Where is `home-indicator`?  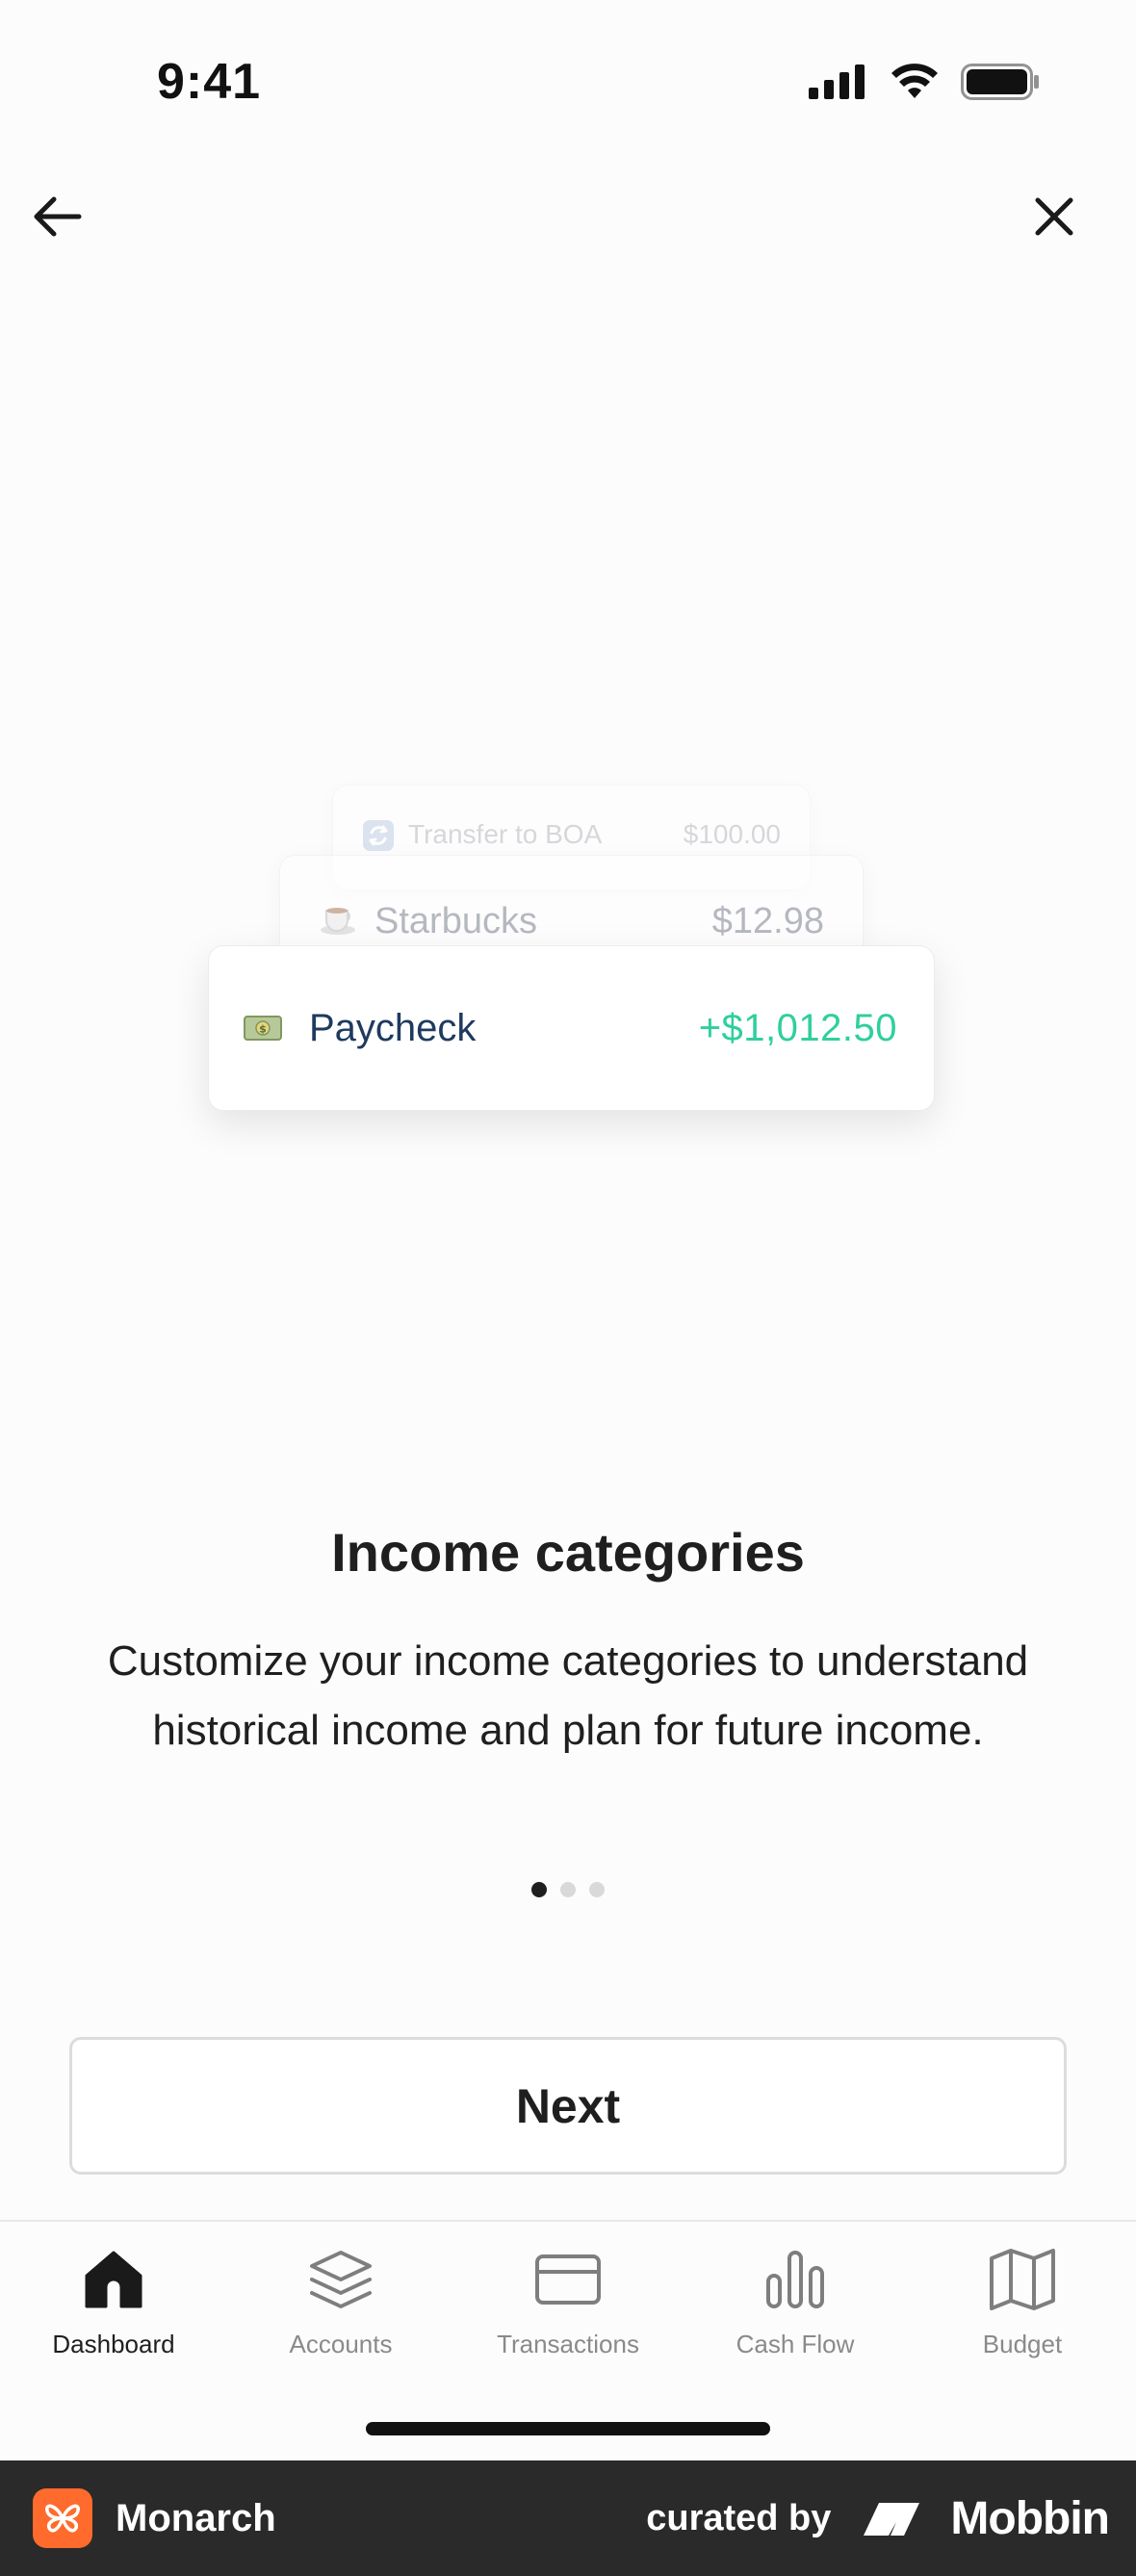
home-indicator is located at coordinates (568, 2428).